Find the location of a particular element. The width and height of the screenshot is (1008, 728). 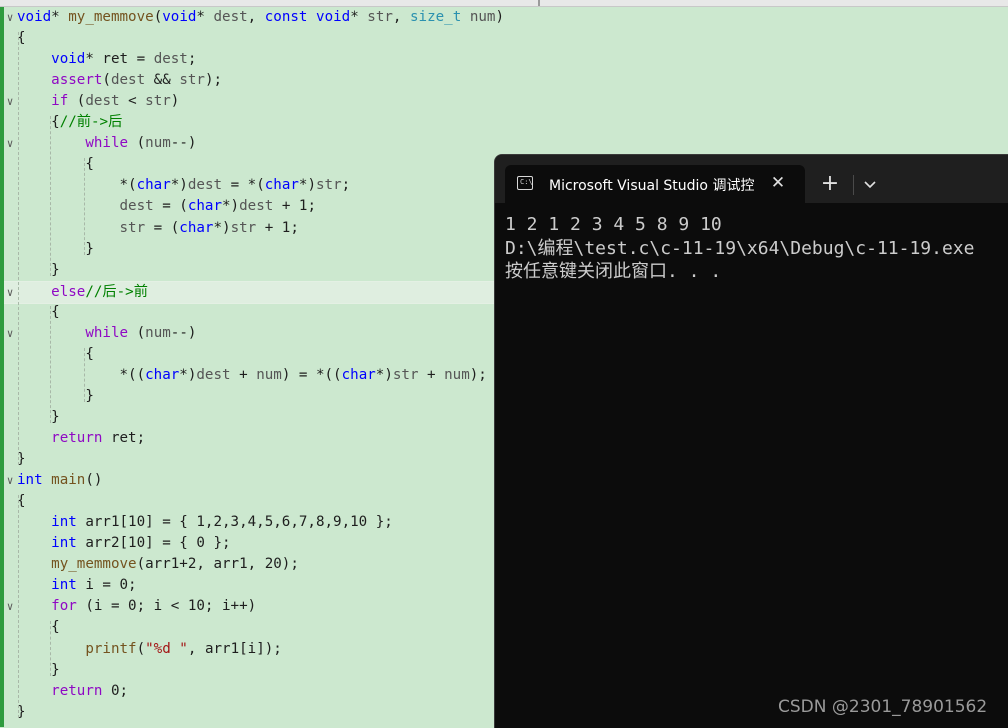

code-token: my_memmove is located at coordinates (111, 17).